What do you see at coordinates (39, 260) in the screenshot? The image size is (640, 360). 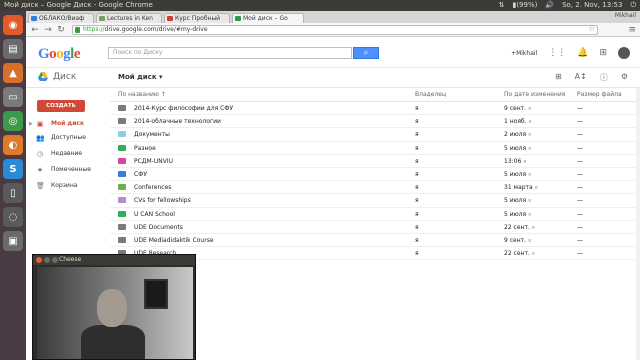 I see `close-icon` at bounding box center [39, 260].